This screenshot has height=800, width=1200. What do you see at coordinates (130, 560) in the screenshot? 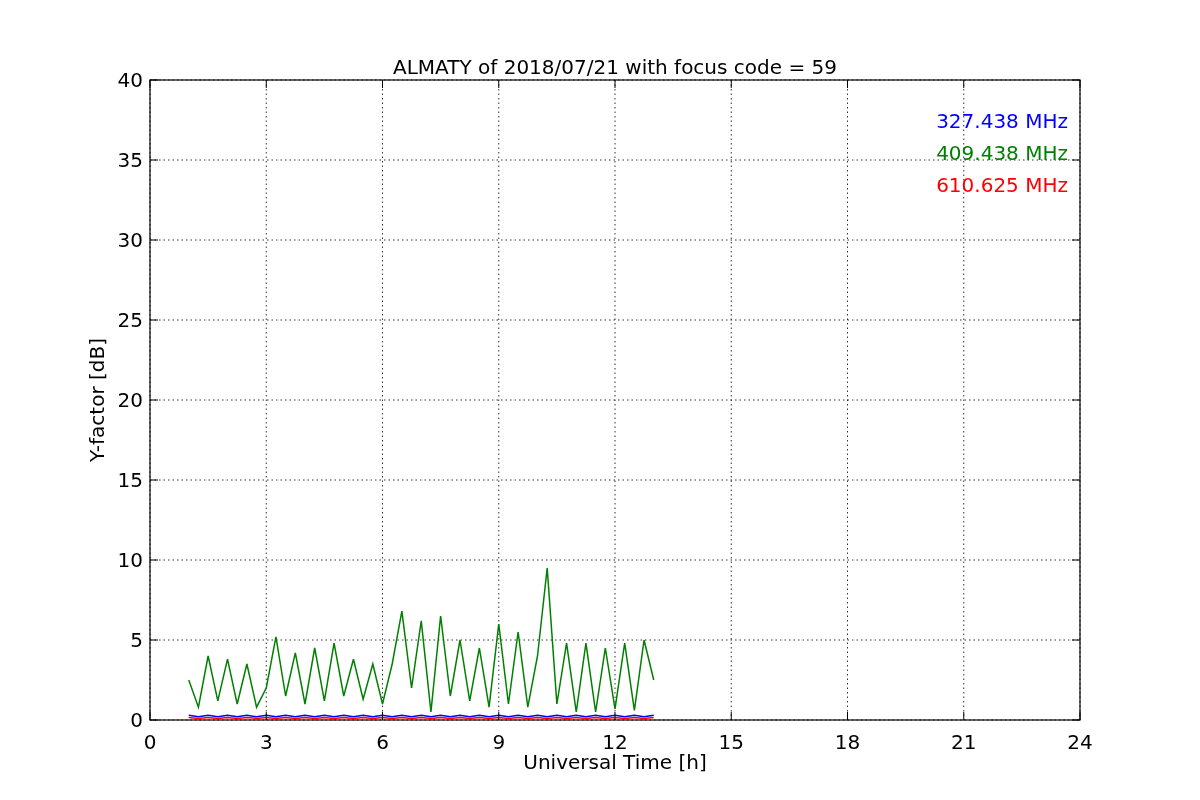
I see `tick-label: 10` at bounding box center [130, 560].